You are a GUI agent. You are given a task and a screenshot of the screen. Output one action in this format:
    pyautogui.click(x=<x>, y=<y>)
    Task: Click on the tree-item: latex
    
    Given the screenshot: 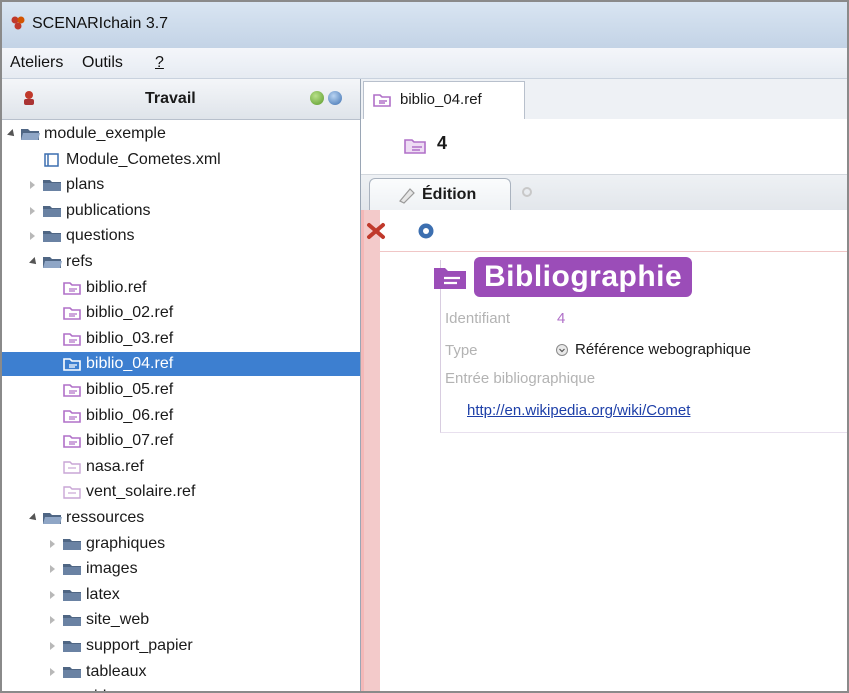 What is the action you would take?
    pyautogui.click(x=181, y=595)
    